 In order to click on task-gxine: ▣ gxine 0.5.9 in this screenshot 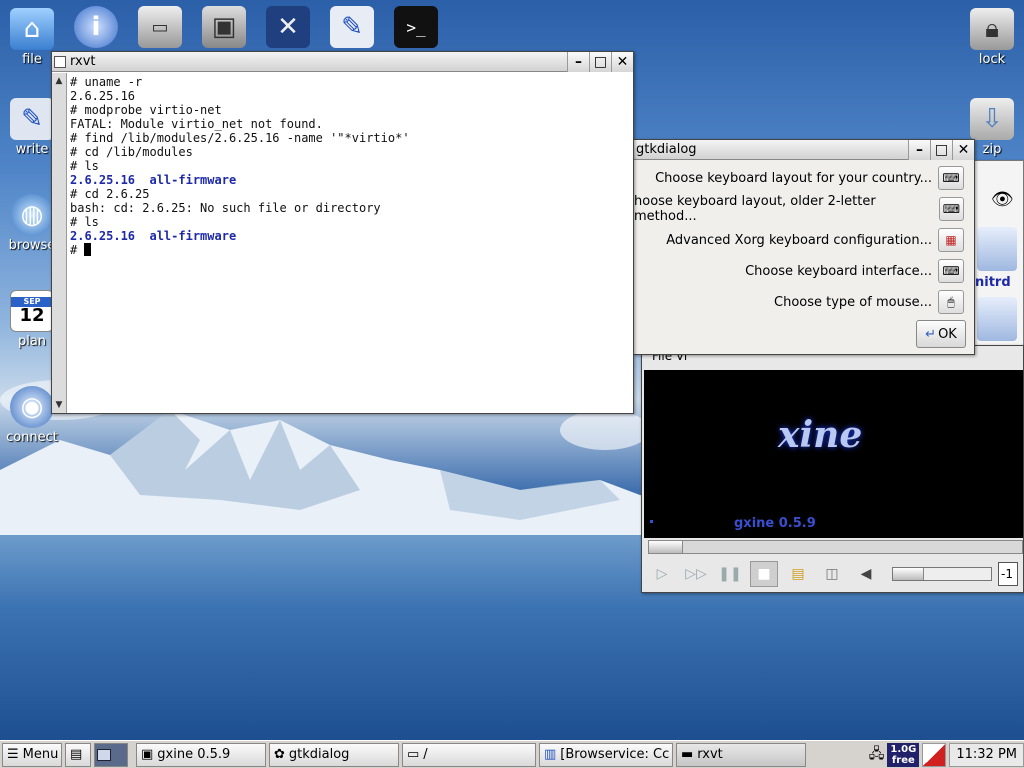, I will do `click(201, 754)`.